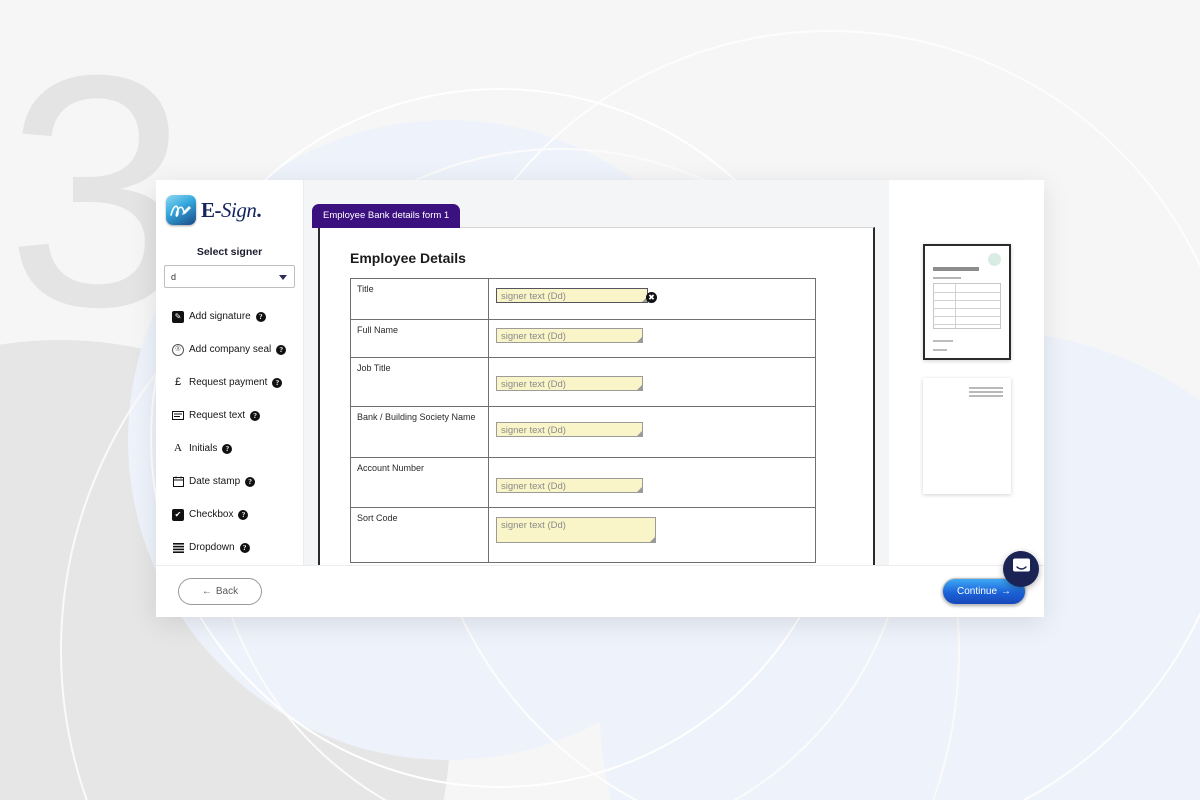 The image size is (1200, 800). I want to click on row-label: Sort Code, so click(419, 535).